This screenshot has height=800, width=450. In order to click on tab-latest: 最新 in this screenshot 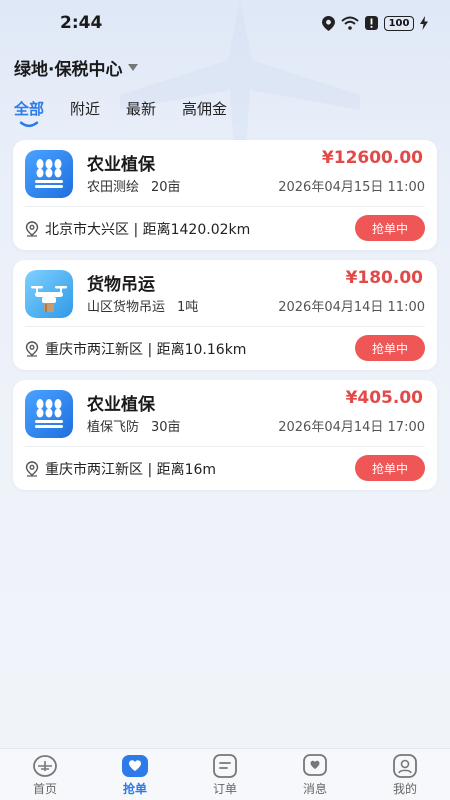, I will do `click(141, 113)`.